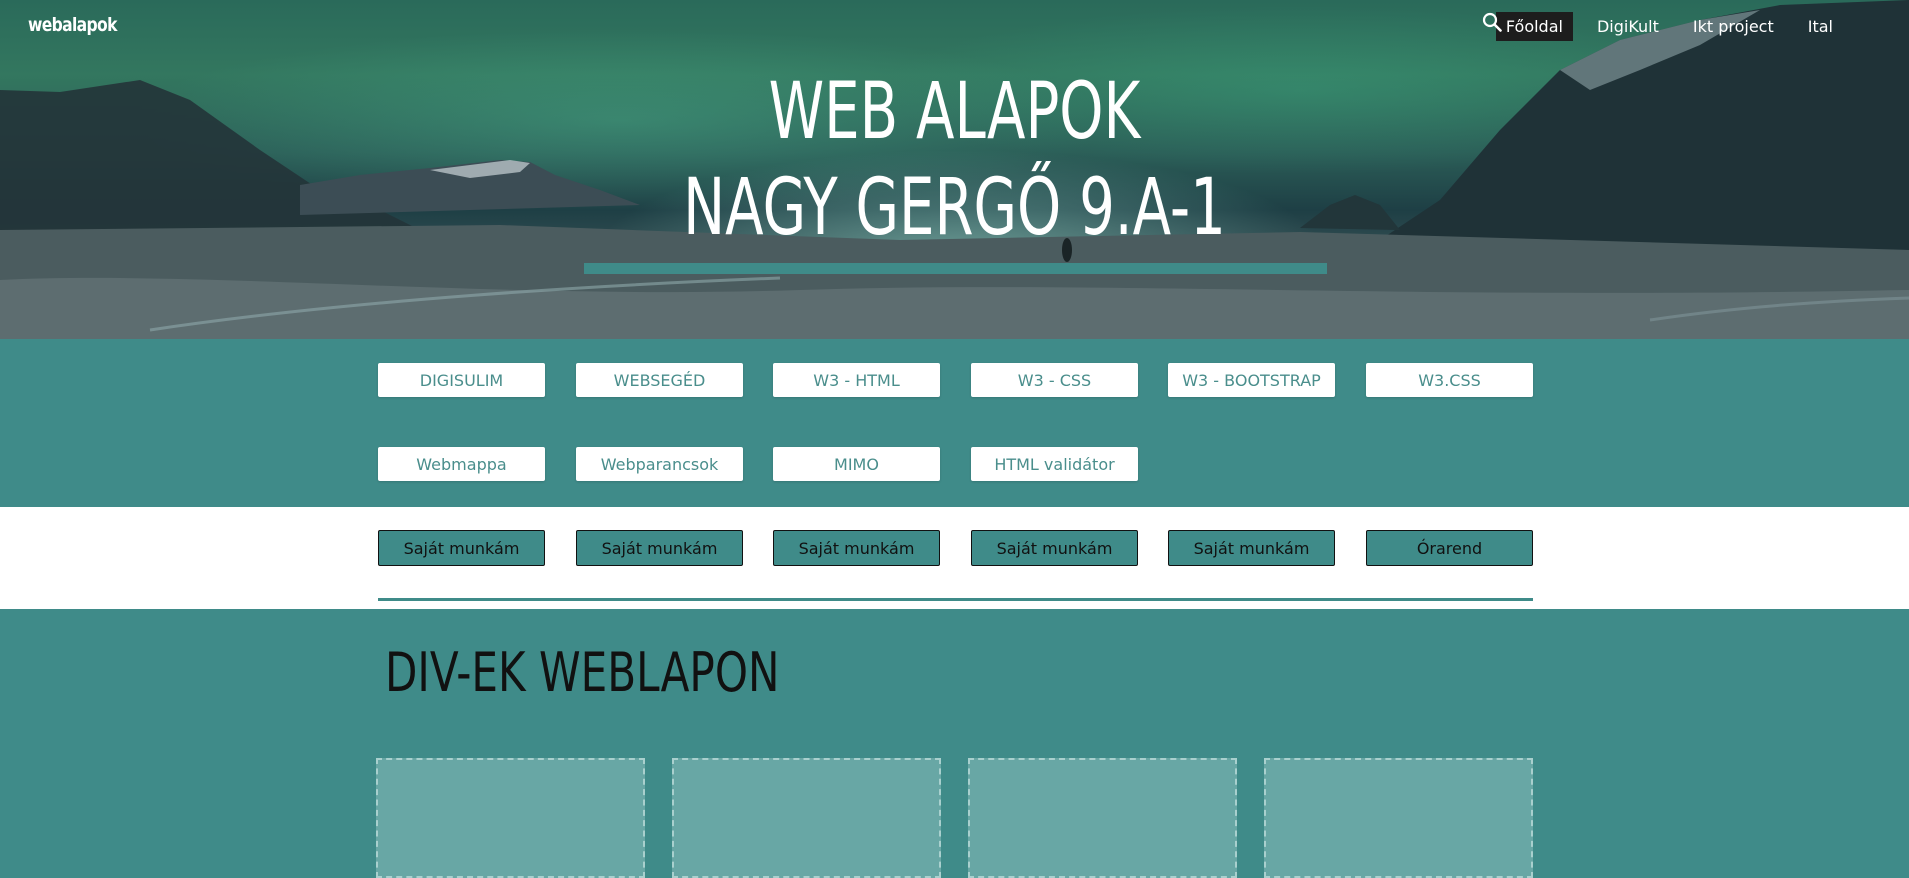  Describe the element at coordinates (1449, 548) in the screenshot. I see `orarend-button: Órarend` at that location.